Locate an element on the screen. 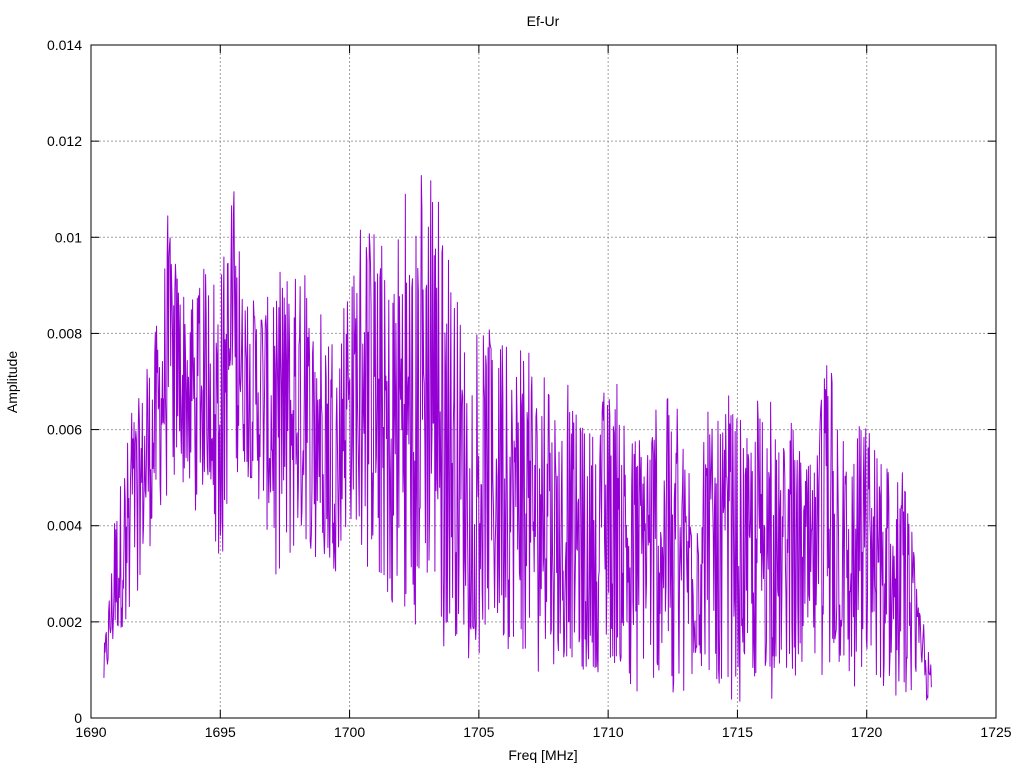 The height and width of the screenshot is (768, 1024). y-tick-label: 0.004 is located at coordinates (64, 526).